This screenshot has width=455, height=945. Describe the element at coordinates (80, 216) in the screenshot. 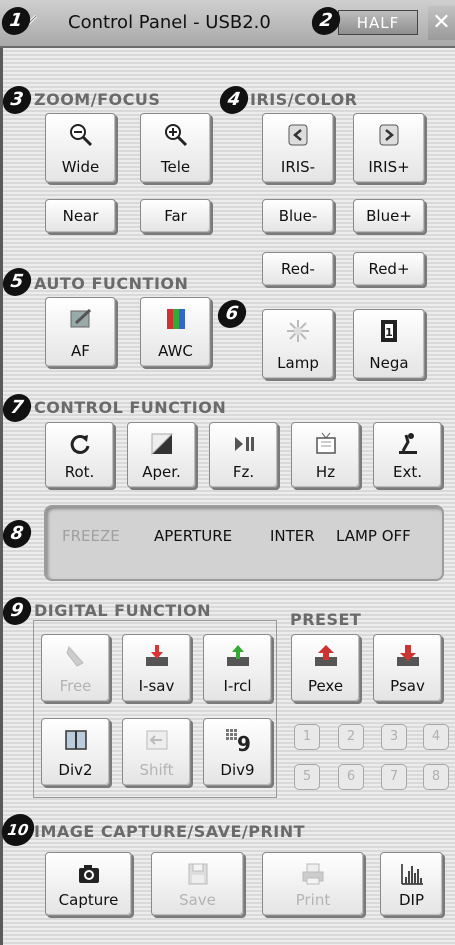

I see `focus-near-button: Near` at that location.